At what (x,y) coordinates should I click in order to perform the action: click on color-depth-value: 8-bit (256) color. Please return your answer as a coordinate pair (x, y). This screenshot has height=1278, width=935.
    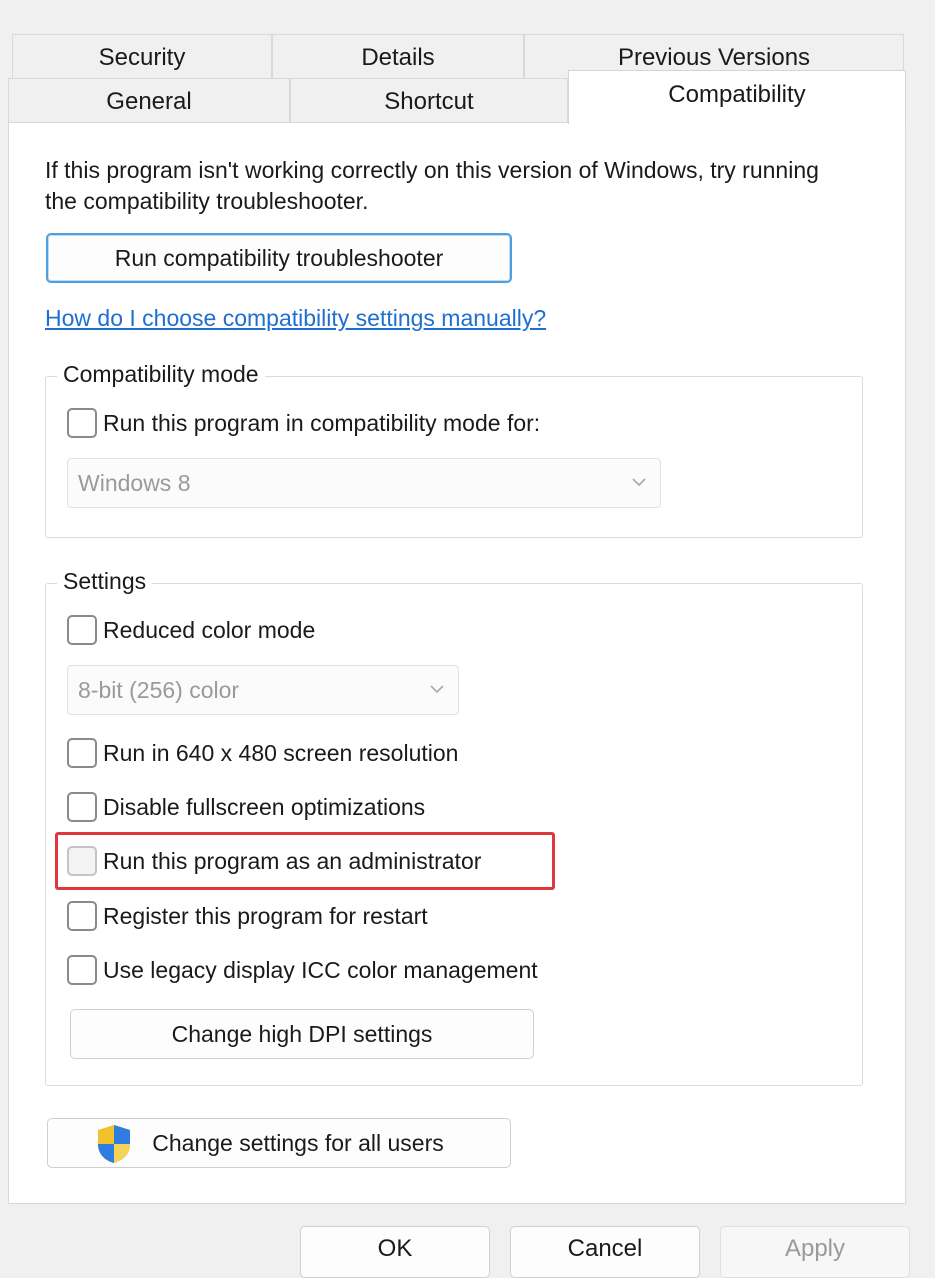
    Looking at the image, I should click on (159, 689).